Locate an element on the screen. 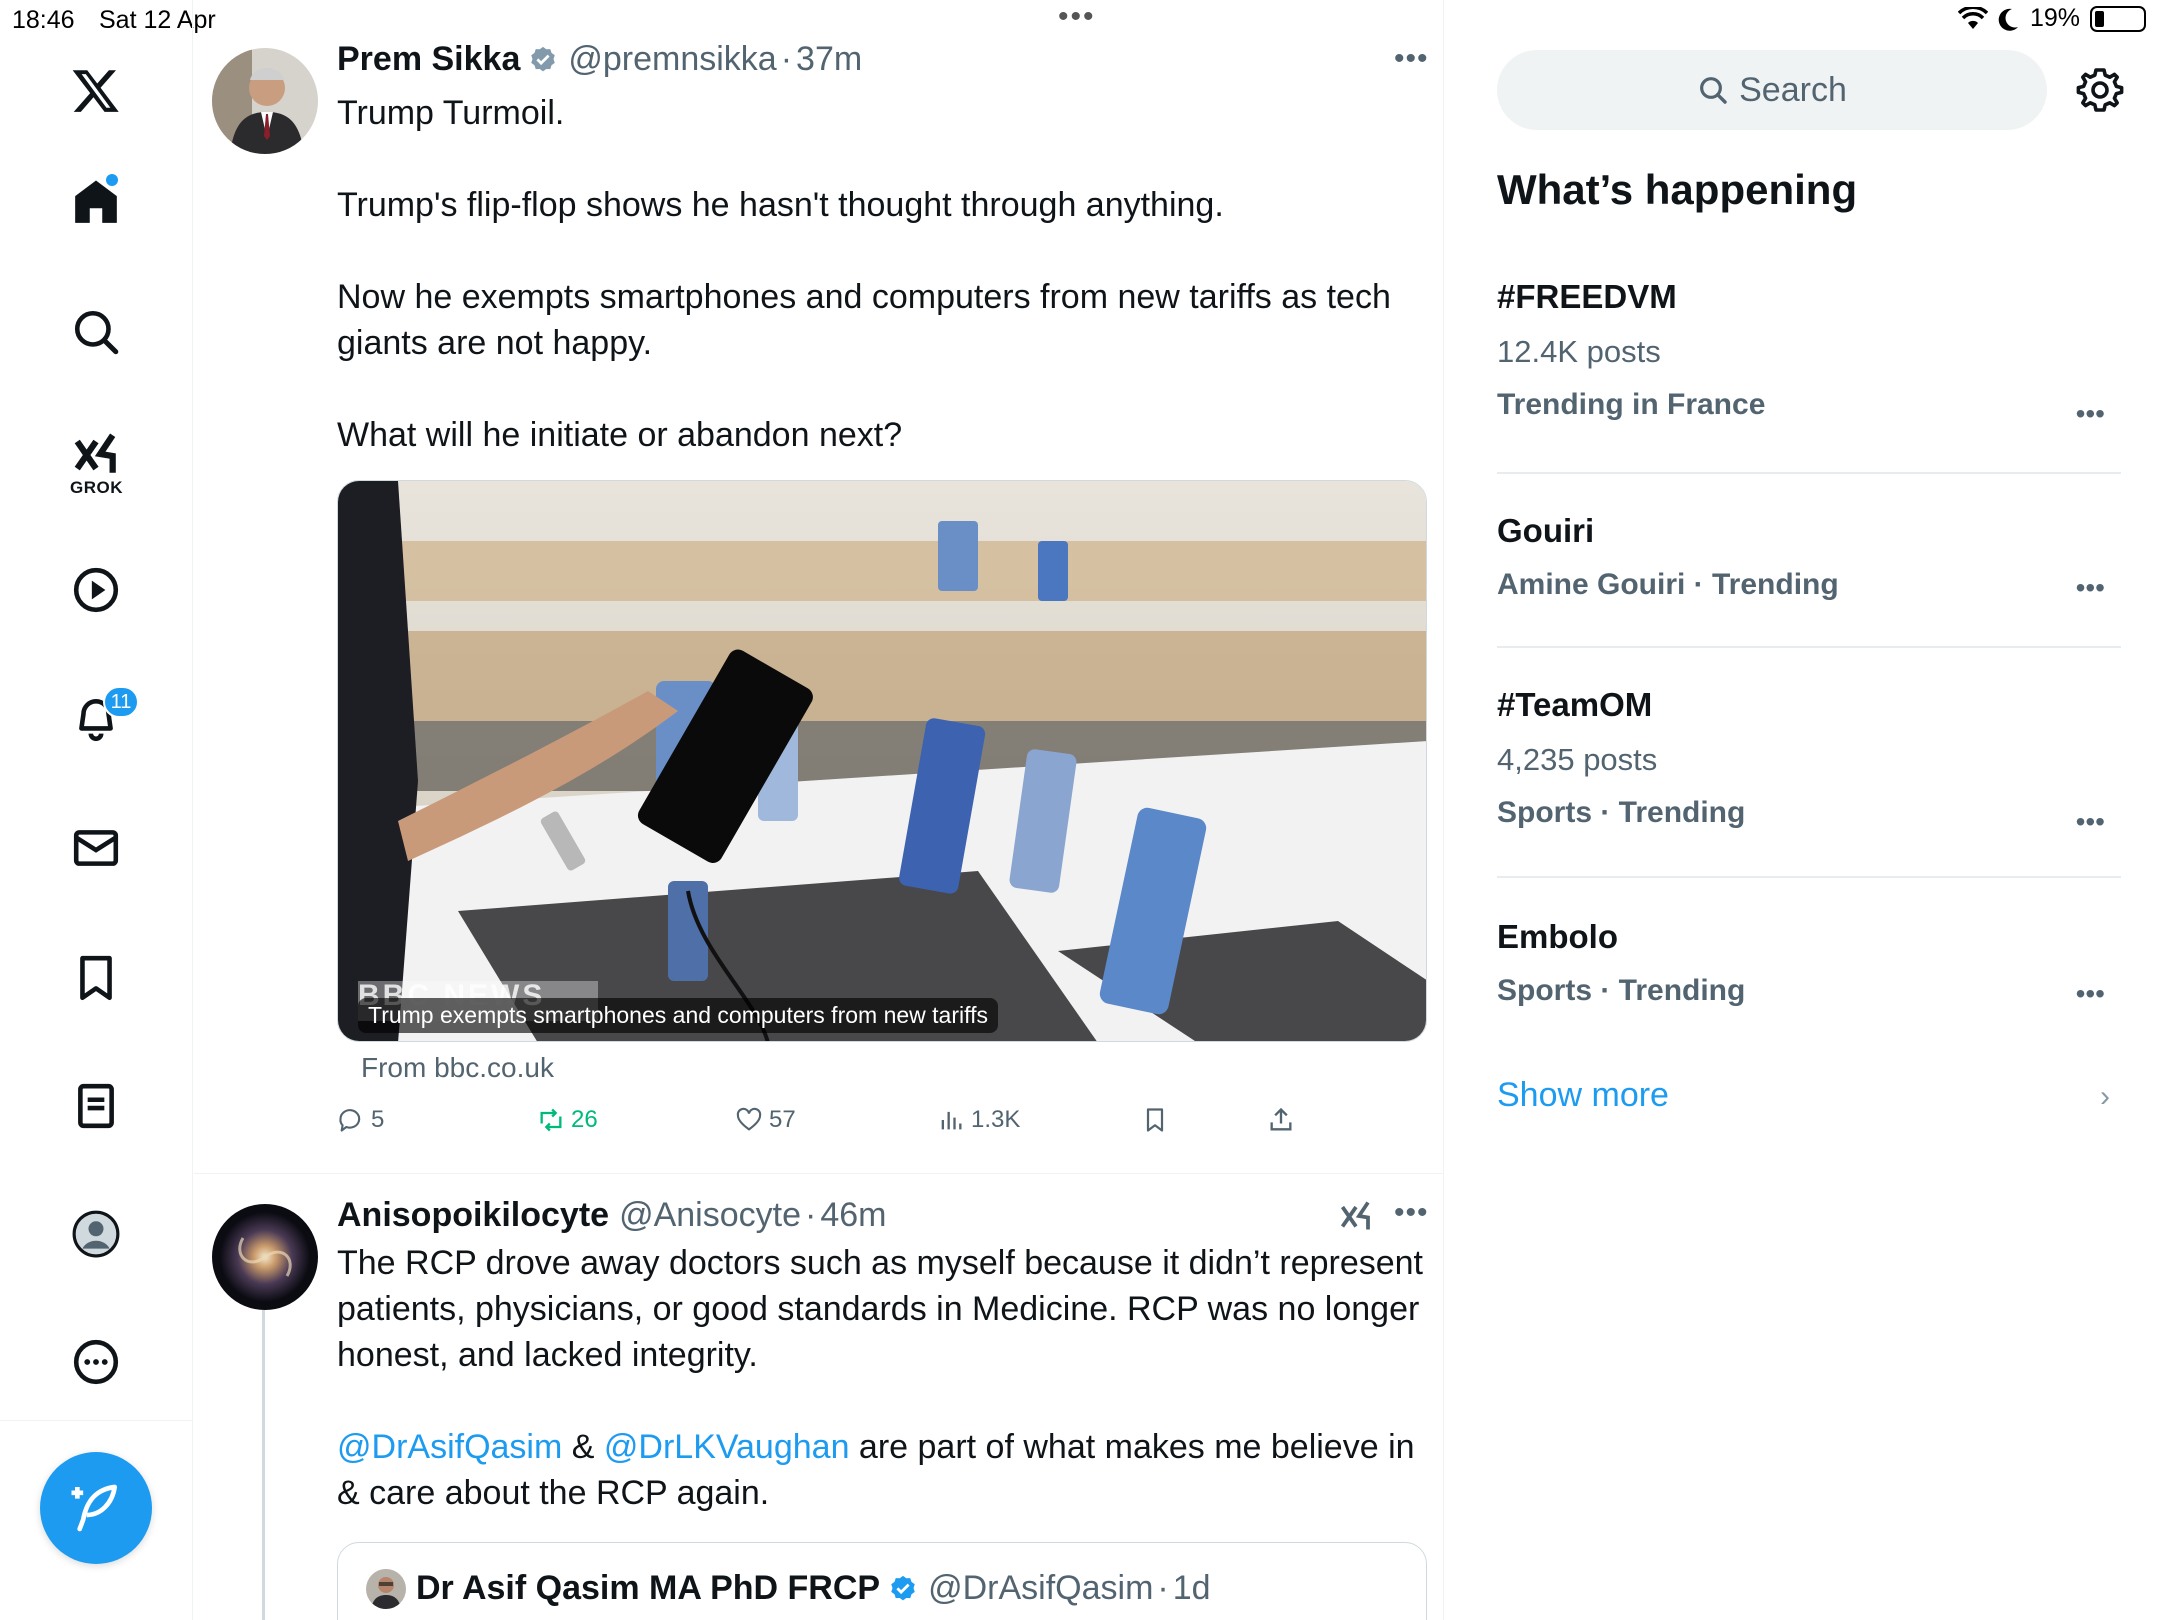  bookmark-button is located at coordinates (1155, 1120).